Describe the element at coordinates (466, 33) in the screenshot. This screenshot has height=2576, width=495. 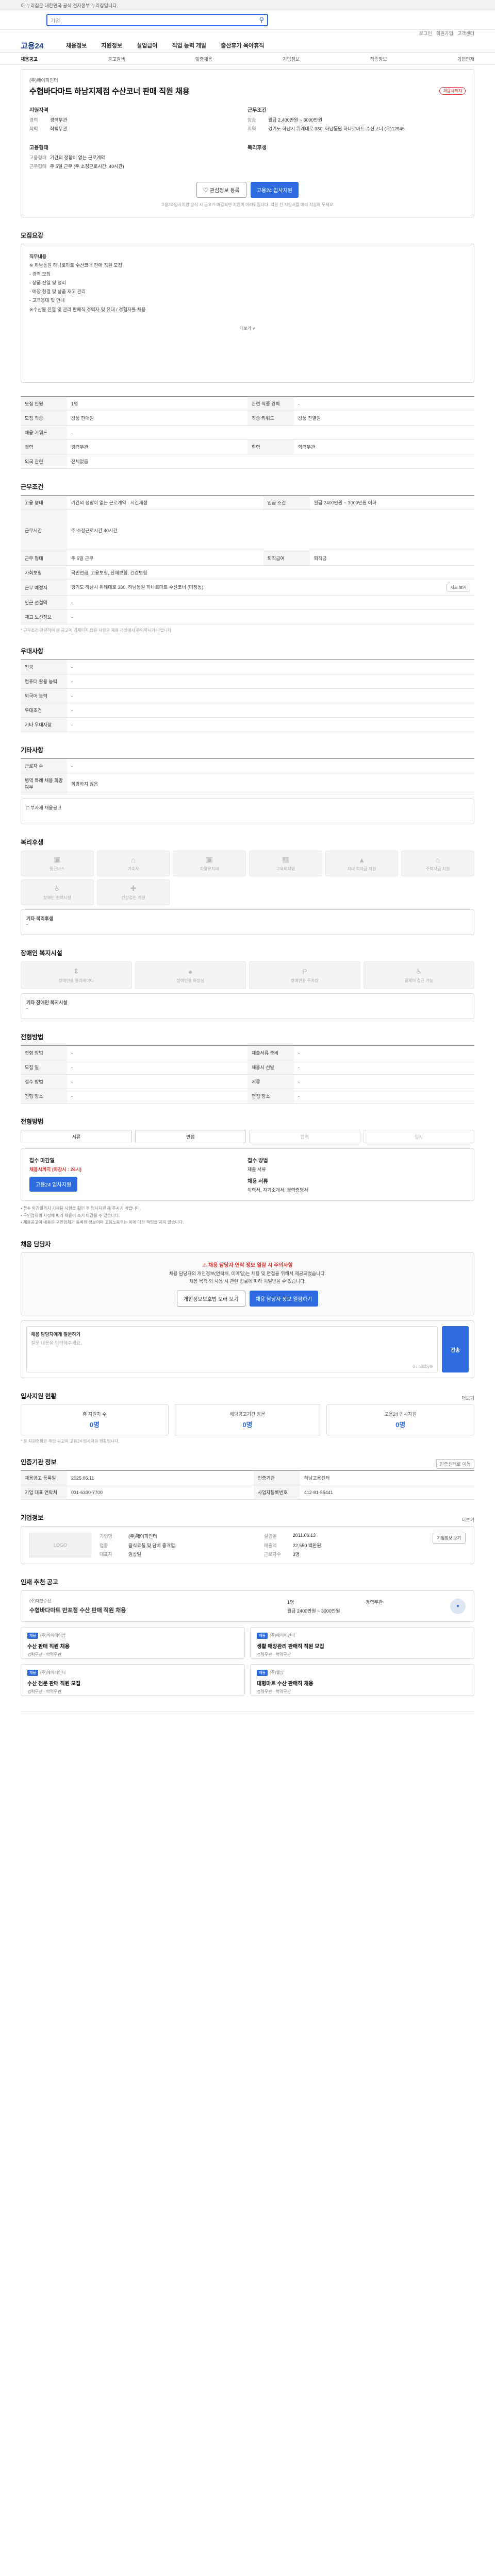
I see `help-link: 고객센터` at that location.